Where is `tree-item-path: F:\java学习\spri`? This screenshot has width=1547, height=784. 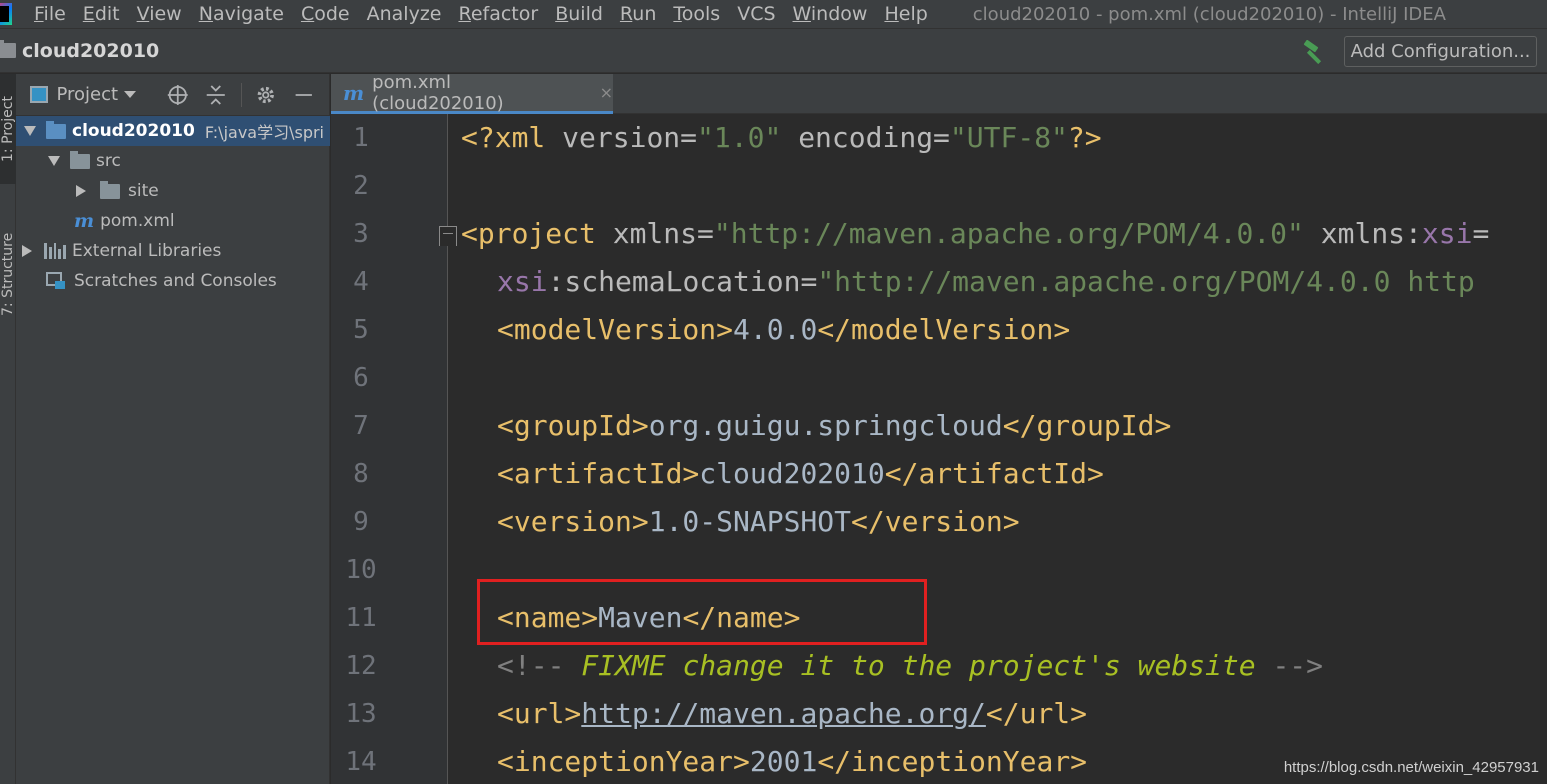 tree-item-path: F:\java学习\spri is located at coordinates (264, 132).